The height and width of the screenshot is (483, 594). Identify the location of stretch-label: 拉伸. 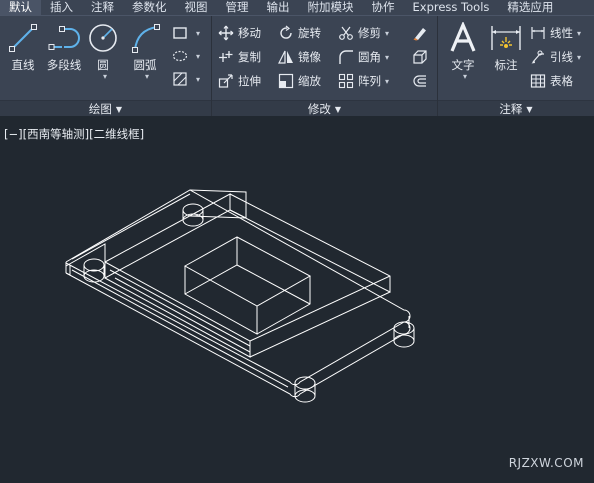
(249, 81).